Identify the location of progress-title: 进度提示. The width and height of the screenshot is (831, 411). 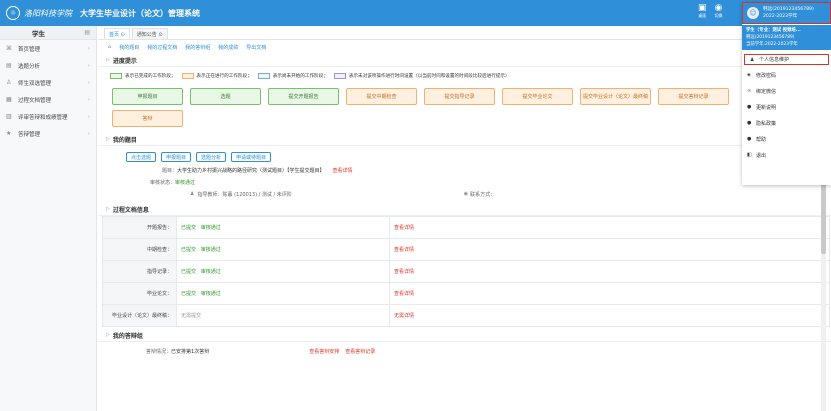
(124, 61).